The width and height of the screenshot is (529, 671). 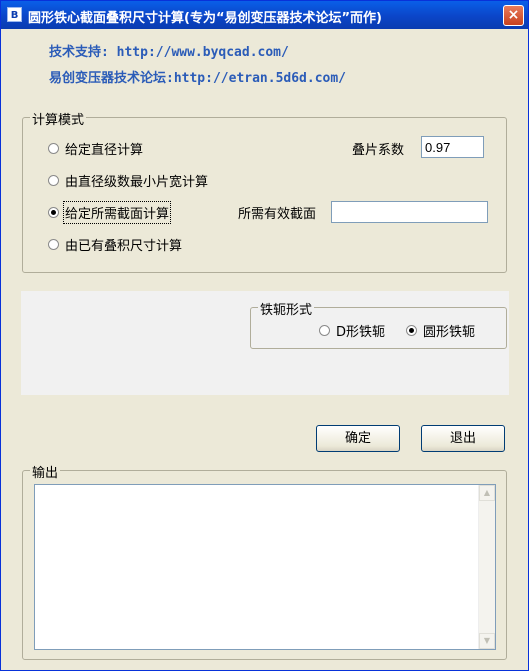 I want to click on stack-factor-label: 叠片系数, so click(x=378, y=150).